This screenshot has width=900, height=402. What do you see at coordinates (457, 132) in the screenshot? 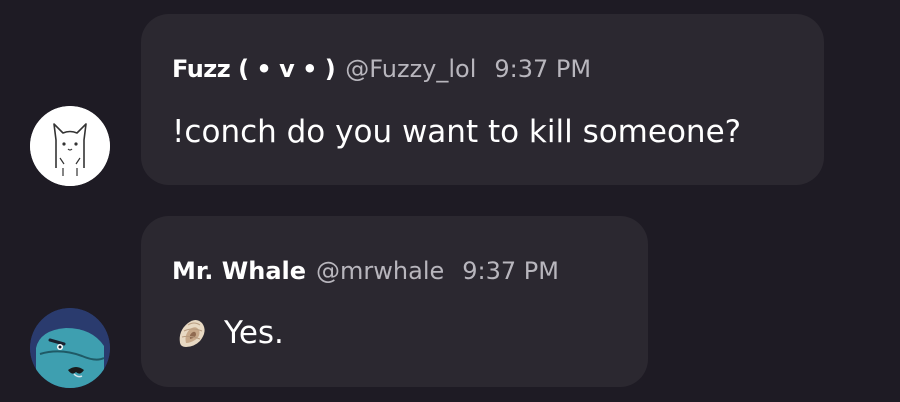
I see `message-text: !conch do you want to kill someone?` at bounding box center [457, 132].